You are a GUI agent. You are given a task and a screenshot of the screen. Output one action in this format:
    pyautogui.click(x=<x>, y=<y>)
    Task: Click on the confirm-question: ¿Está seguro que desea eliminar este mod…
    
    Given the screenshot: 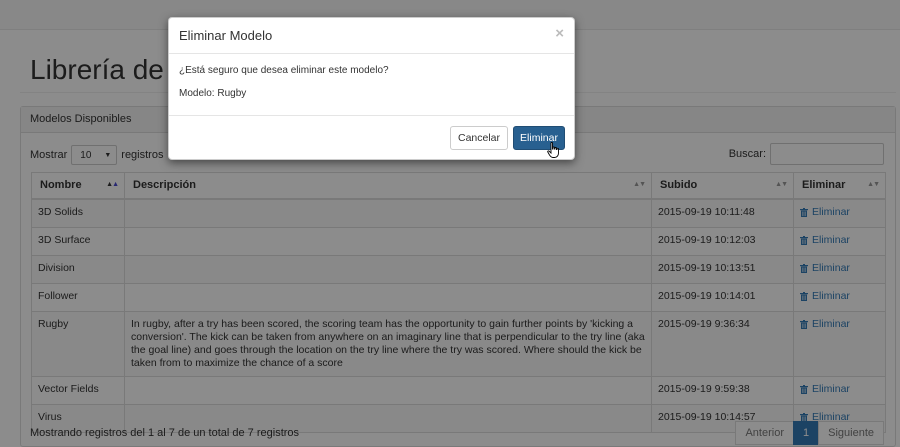 What is the action you would take?
    pyautogui.click(x=284, y=70)
    